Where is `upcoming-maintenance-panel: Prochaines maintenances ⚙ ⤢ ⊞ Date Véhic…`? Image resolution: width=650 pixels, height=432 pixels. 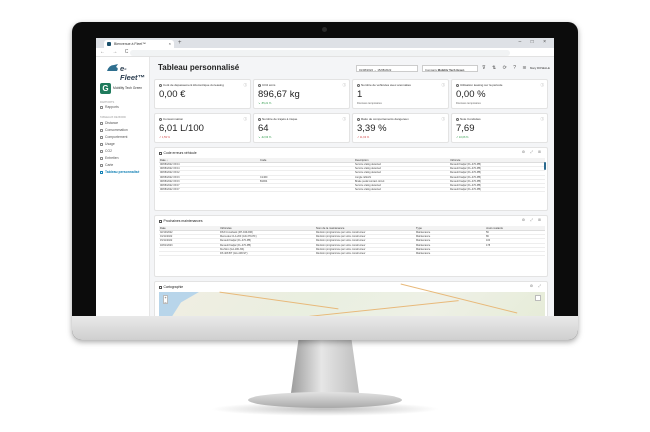 upcoming-maintenance-panel: Prochaines maintenances ⚙ ⤢ ⊞ Date Véhic… is located at coordinates (351, 246).